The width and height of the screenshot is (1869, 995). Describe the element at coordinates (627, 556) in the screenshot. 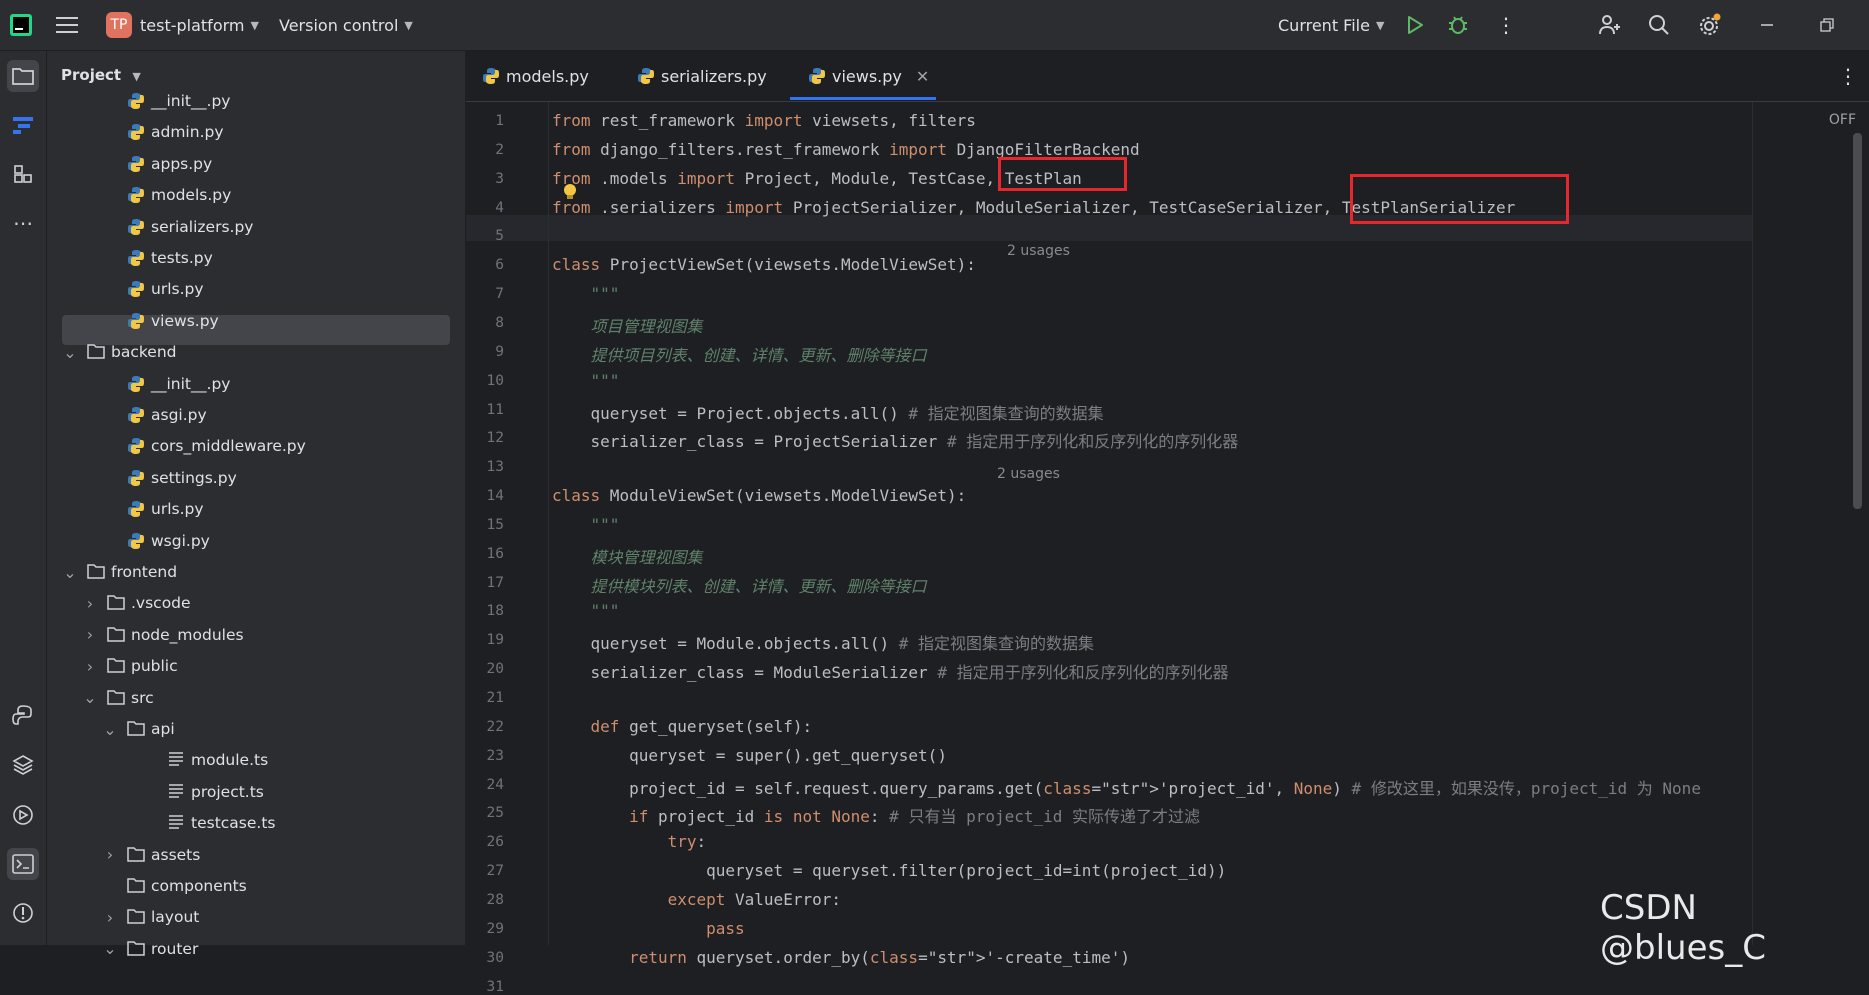

I see `code-line: 模块管理视图集` at that location.